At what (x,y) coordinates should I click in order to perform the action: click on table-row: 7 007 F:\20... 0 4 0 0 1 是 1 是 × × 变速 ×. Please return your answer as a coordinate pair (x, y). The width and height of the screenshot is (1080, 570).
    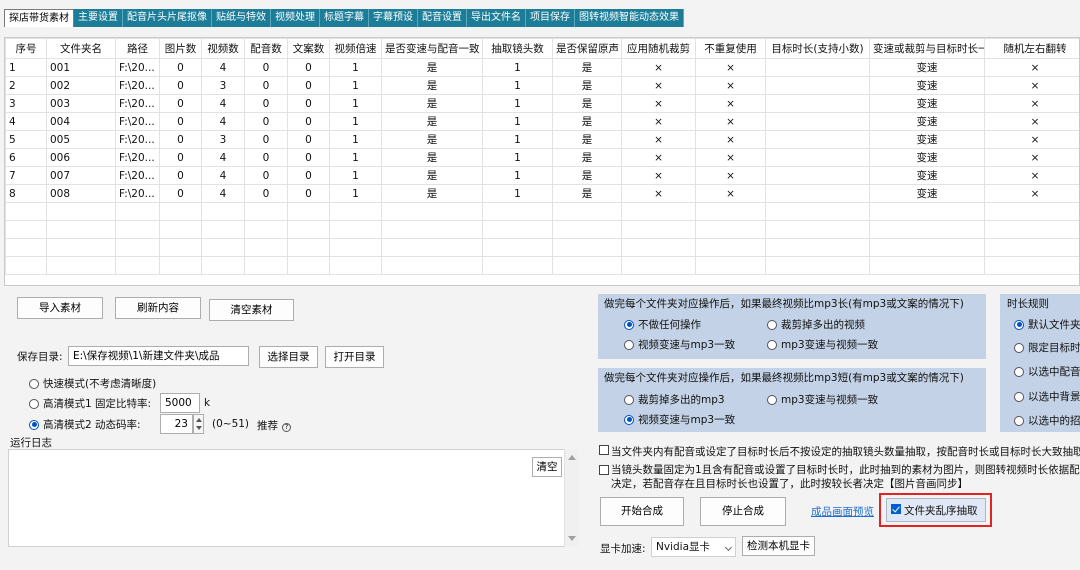
    Looking at the image, I should click on (542, 175).